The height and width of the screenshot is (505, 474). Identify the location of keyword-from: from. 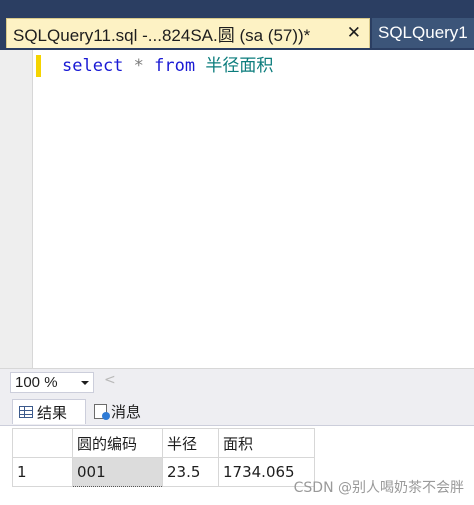
(175, 66).